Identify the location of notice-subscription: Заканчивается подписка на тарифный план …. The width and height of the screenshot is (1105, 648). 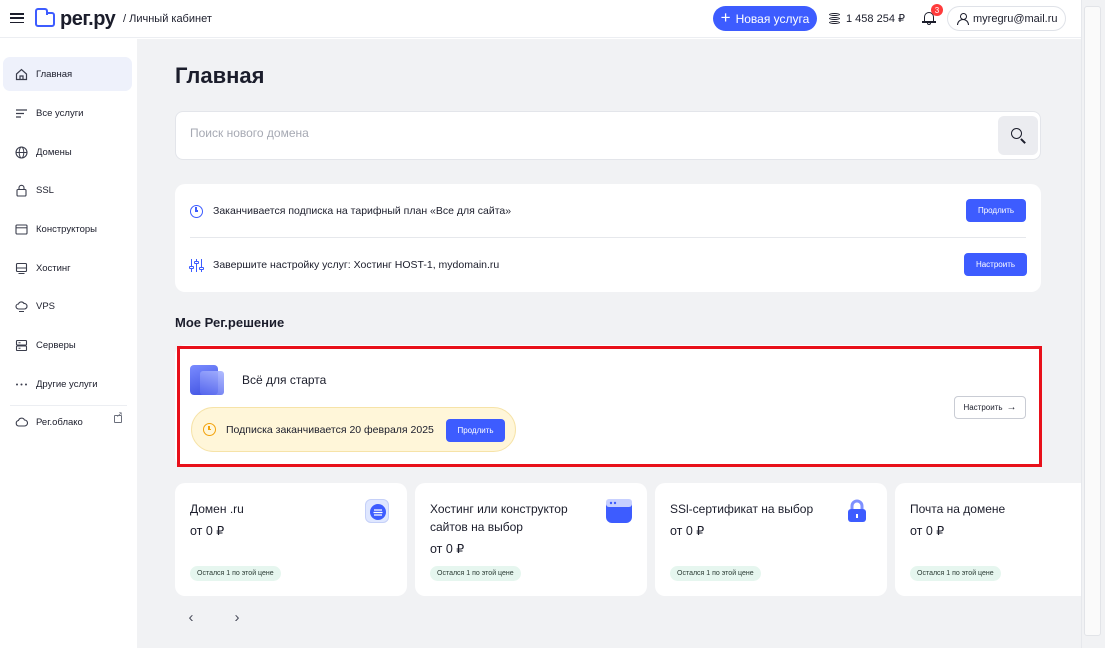
(608, 211).